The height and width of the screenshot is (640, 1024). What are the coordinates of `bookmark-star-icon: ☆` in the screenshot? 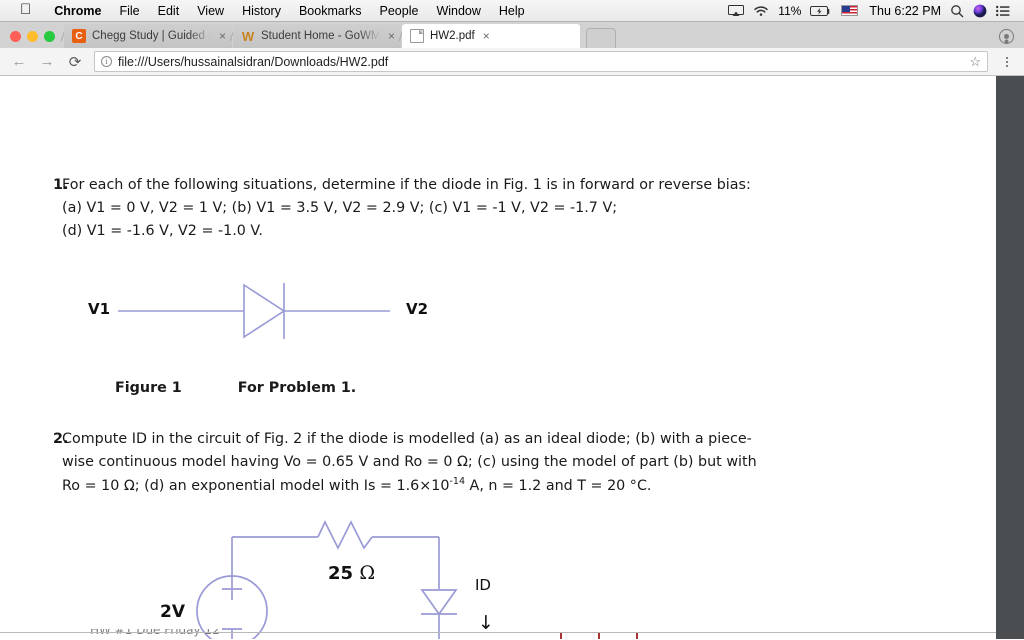 It's located at (975, 62).